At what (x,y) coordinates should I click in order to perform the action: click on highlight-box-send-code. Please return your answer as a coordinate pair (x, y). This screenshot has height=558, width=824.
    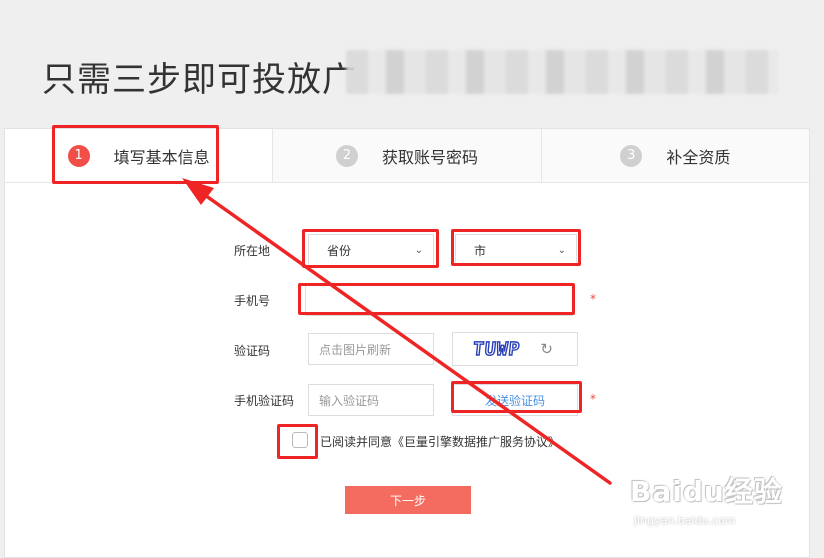
    Looking at the image, I should click on (516, 397).